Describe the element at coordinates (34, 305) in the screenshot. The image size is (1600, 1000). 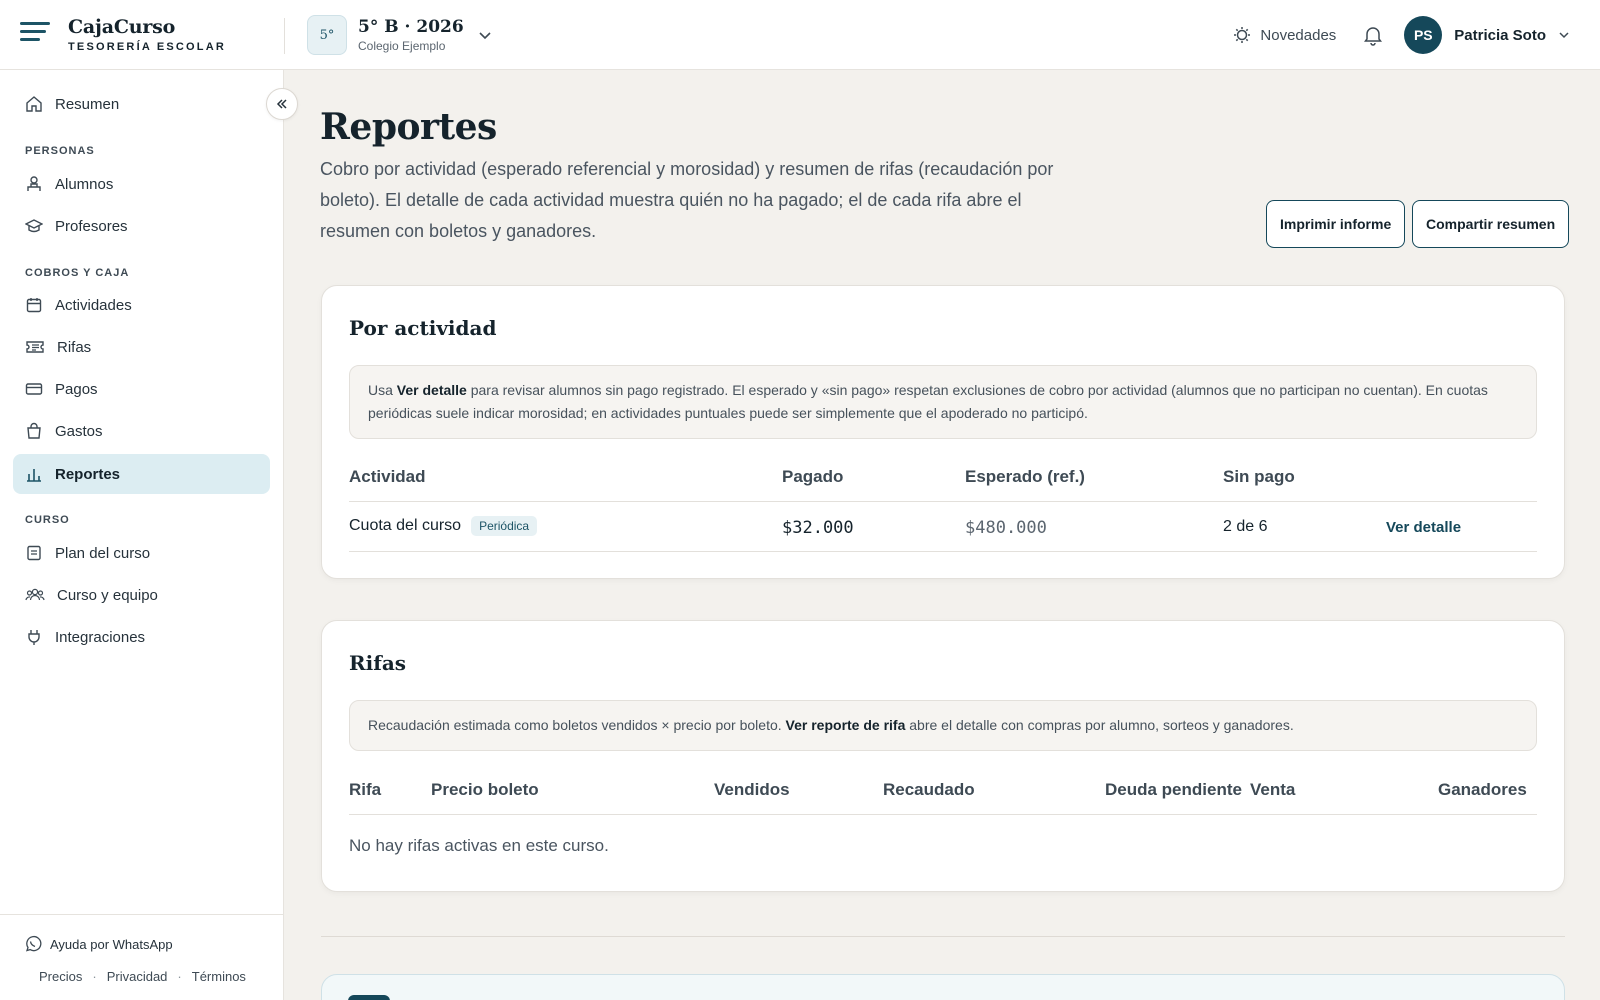
I see `calendar-icon` at that location.